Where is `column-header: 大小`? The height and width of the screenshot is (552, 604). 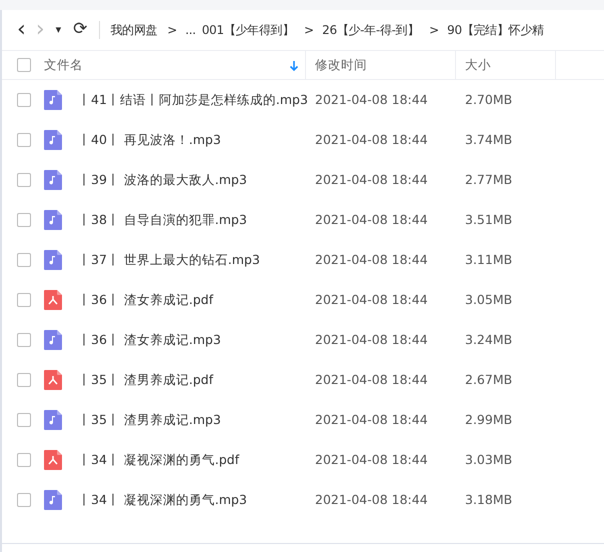
column-header: 大小 is located at coordinates (478, 65).